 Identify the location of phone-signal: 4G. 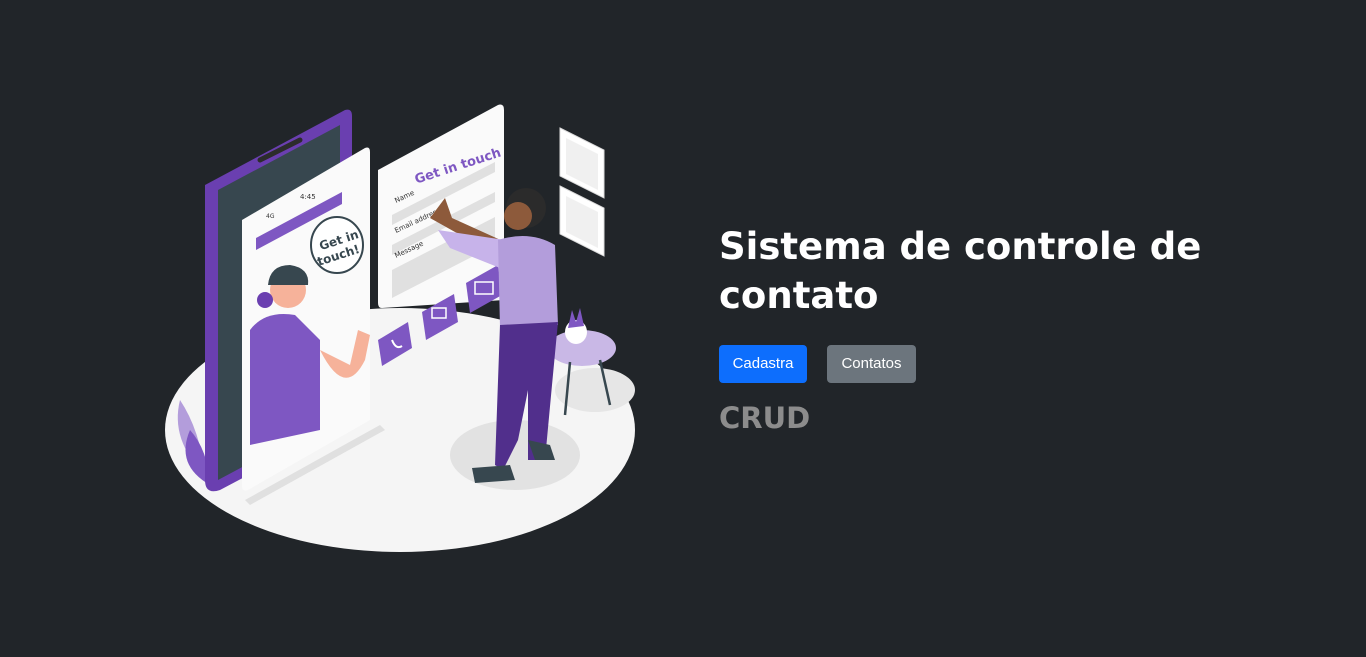
(270, 216).